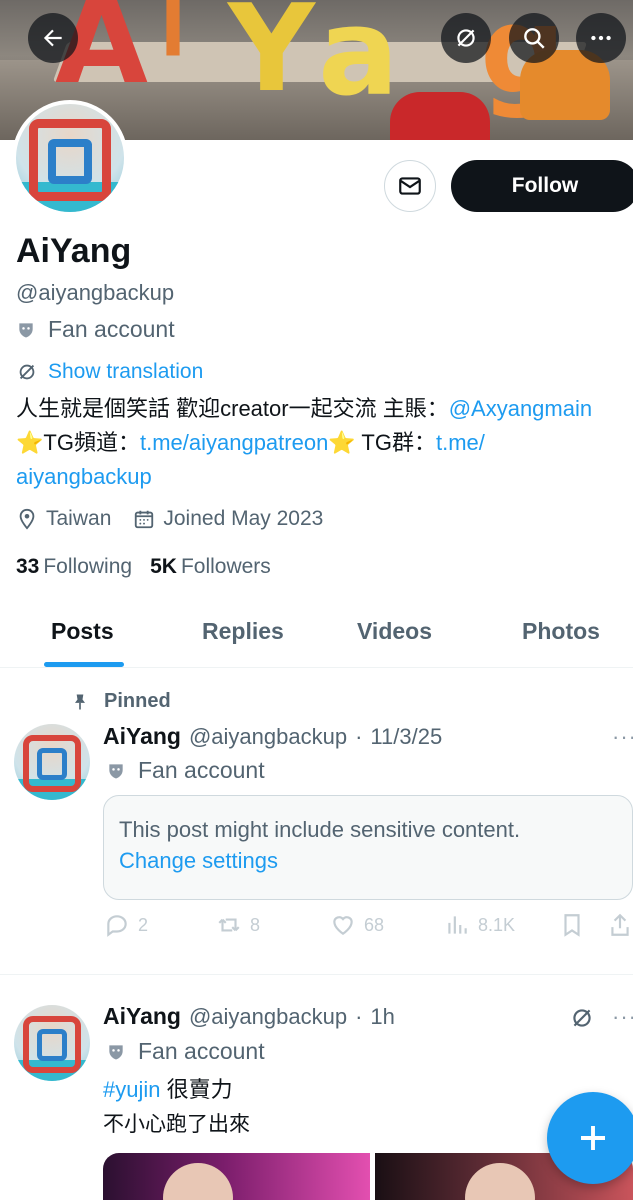  Describe the element at coordinates (593, 1138) in the screenshot. I see `plus-icon` at that location.